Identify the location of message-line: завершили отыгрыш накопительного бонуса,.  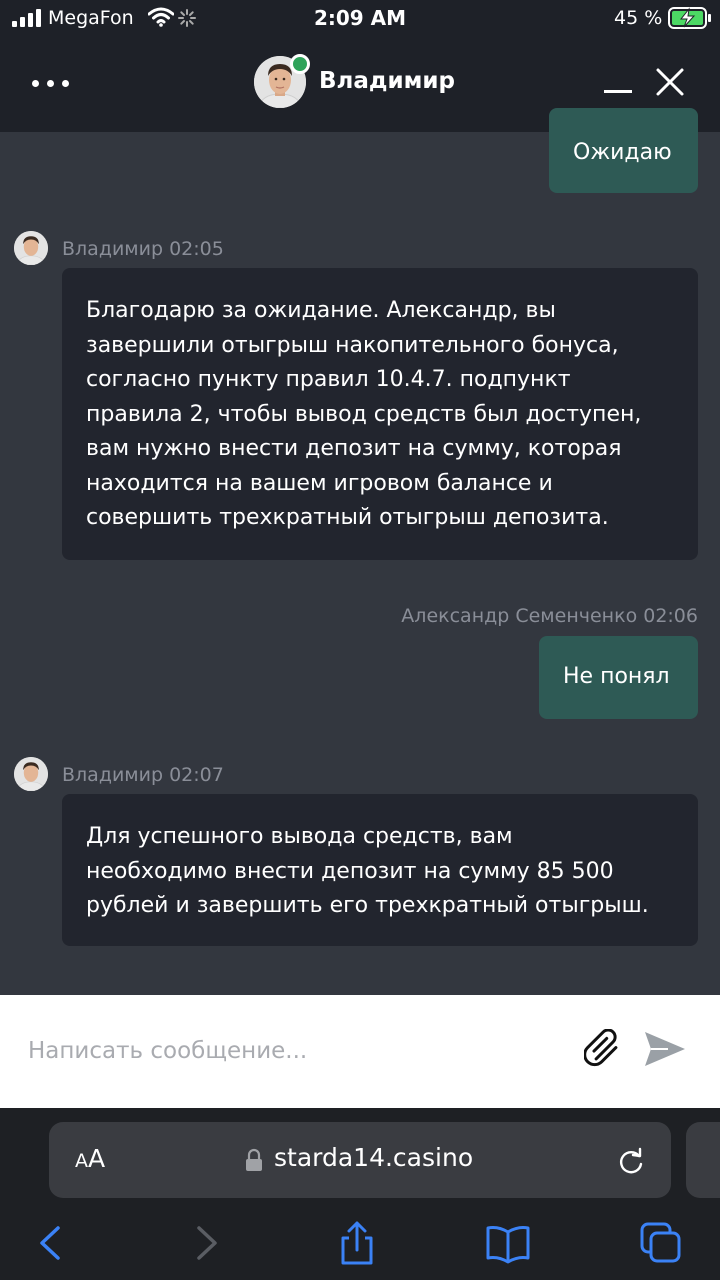
(352, 345).